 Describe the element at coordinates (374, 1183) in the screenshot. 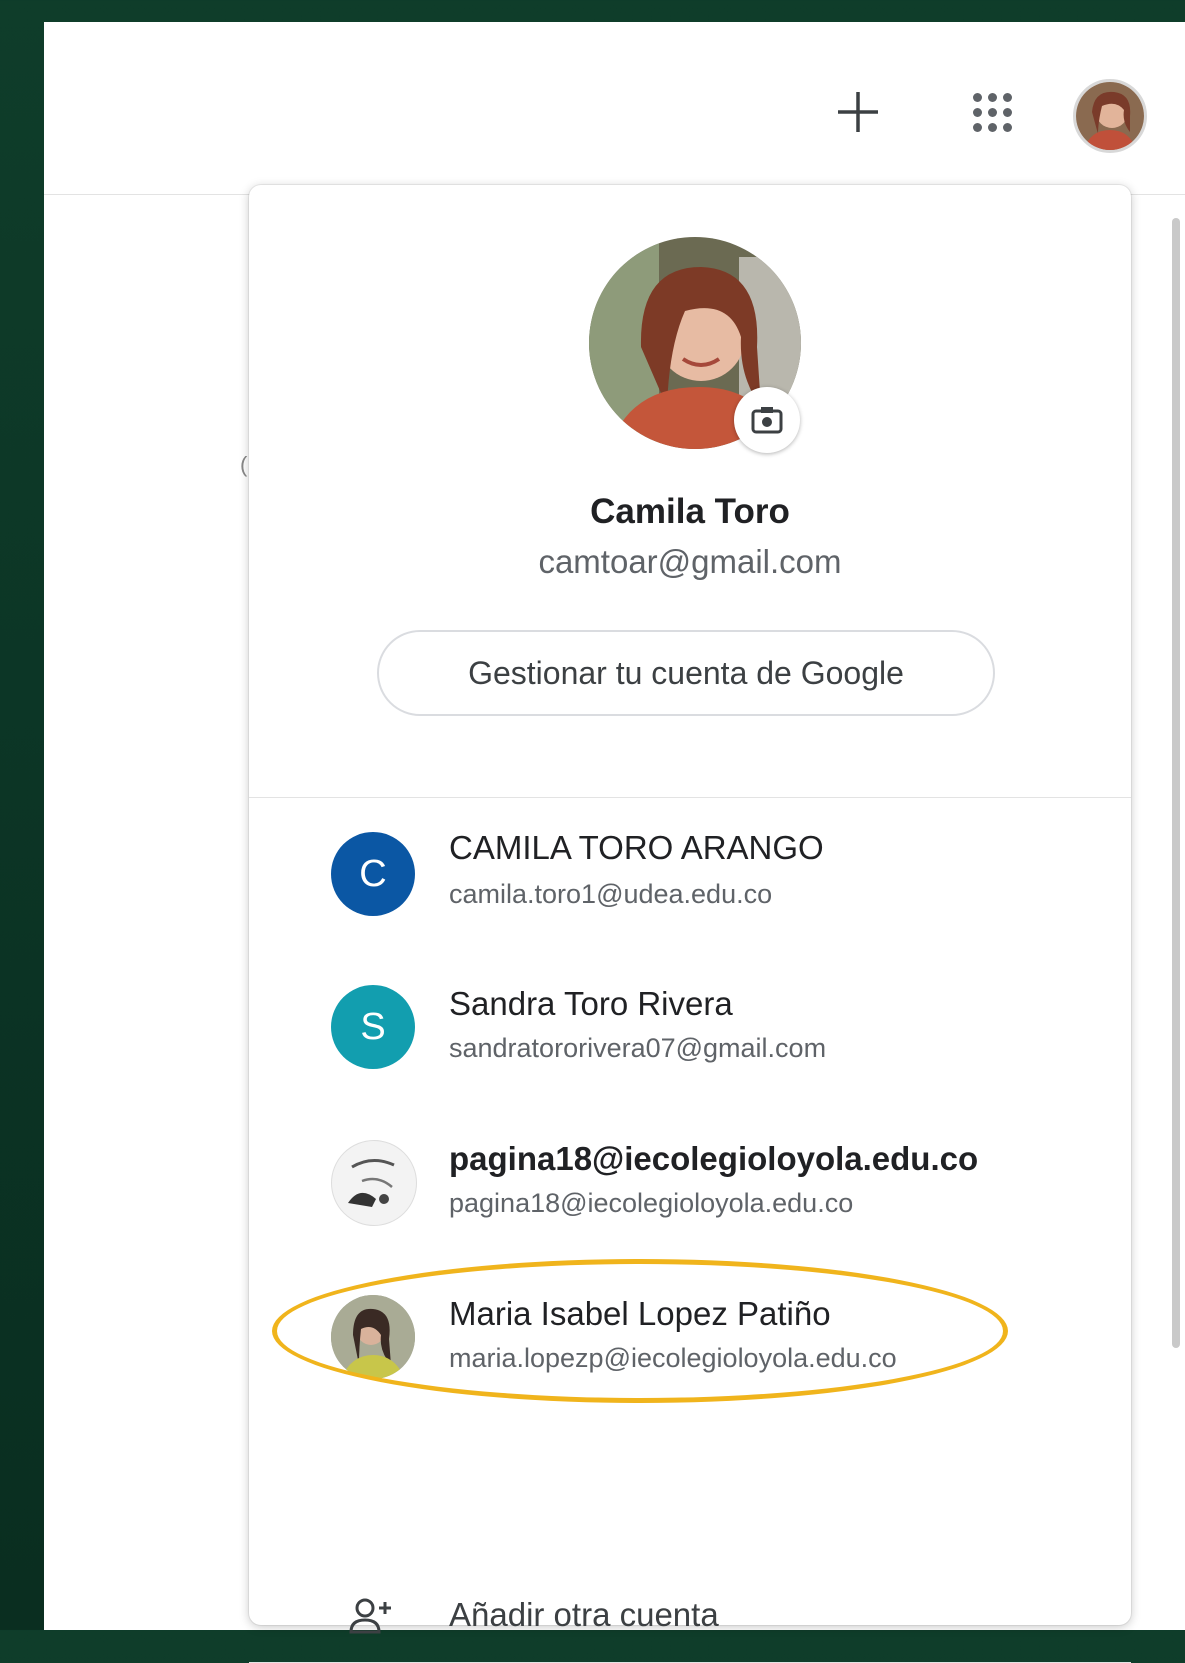

I see `drawing-photo-icon` at that location.